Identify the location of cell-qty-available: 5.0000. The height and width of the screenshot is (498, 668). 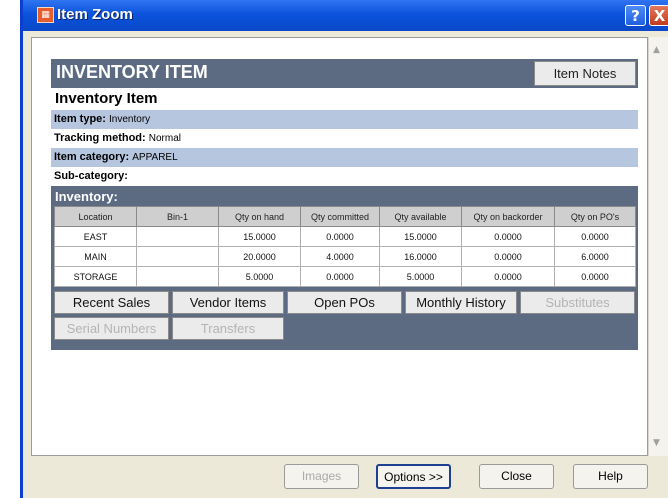
(420, 276).